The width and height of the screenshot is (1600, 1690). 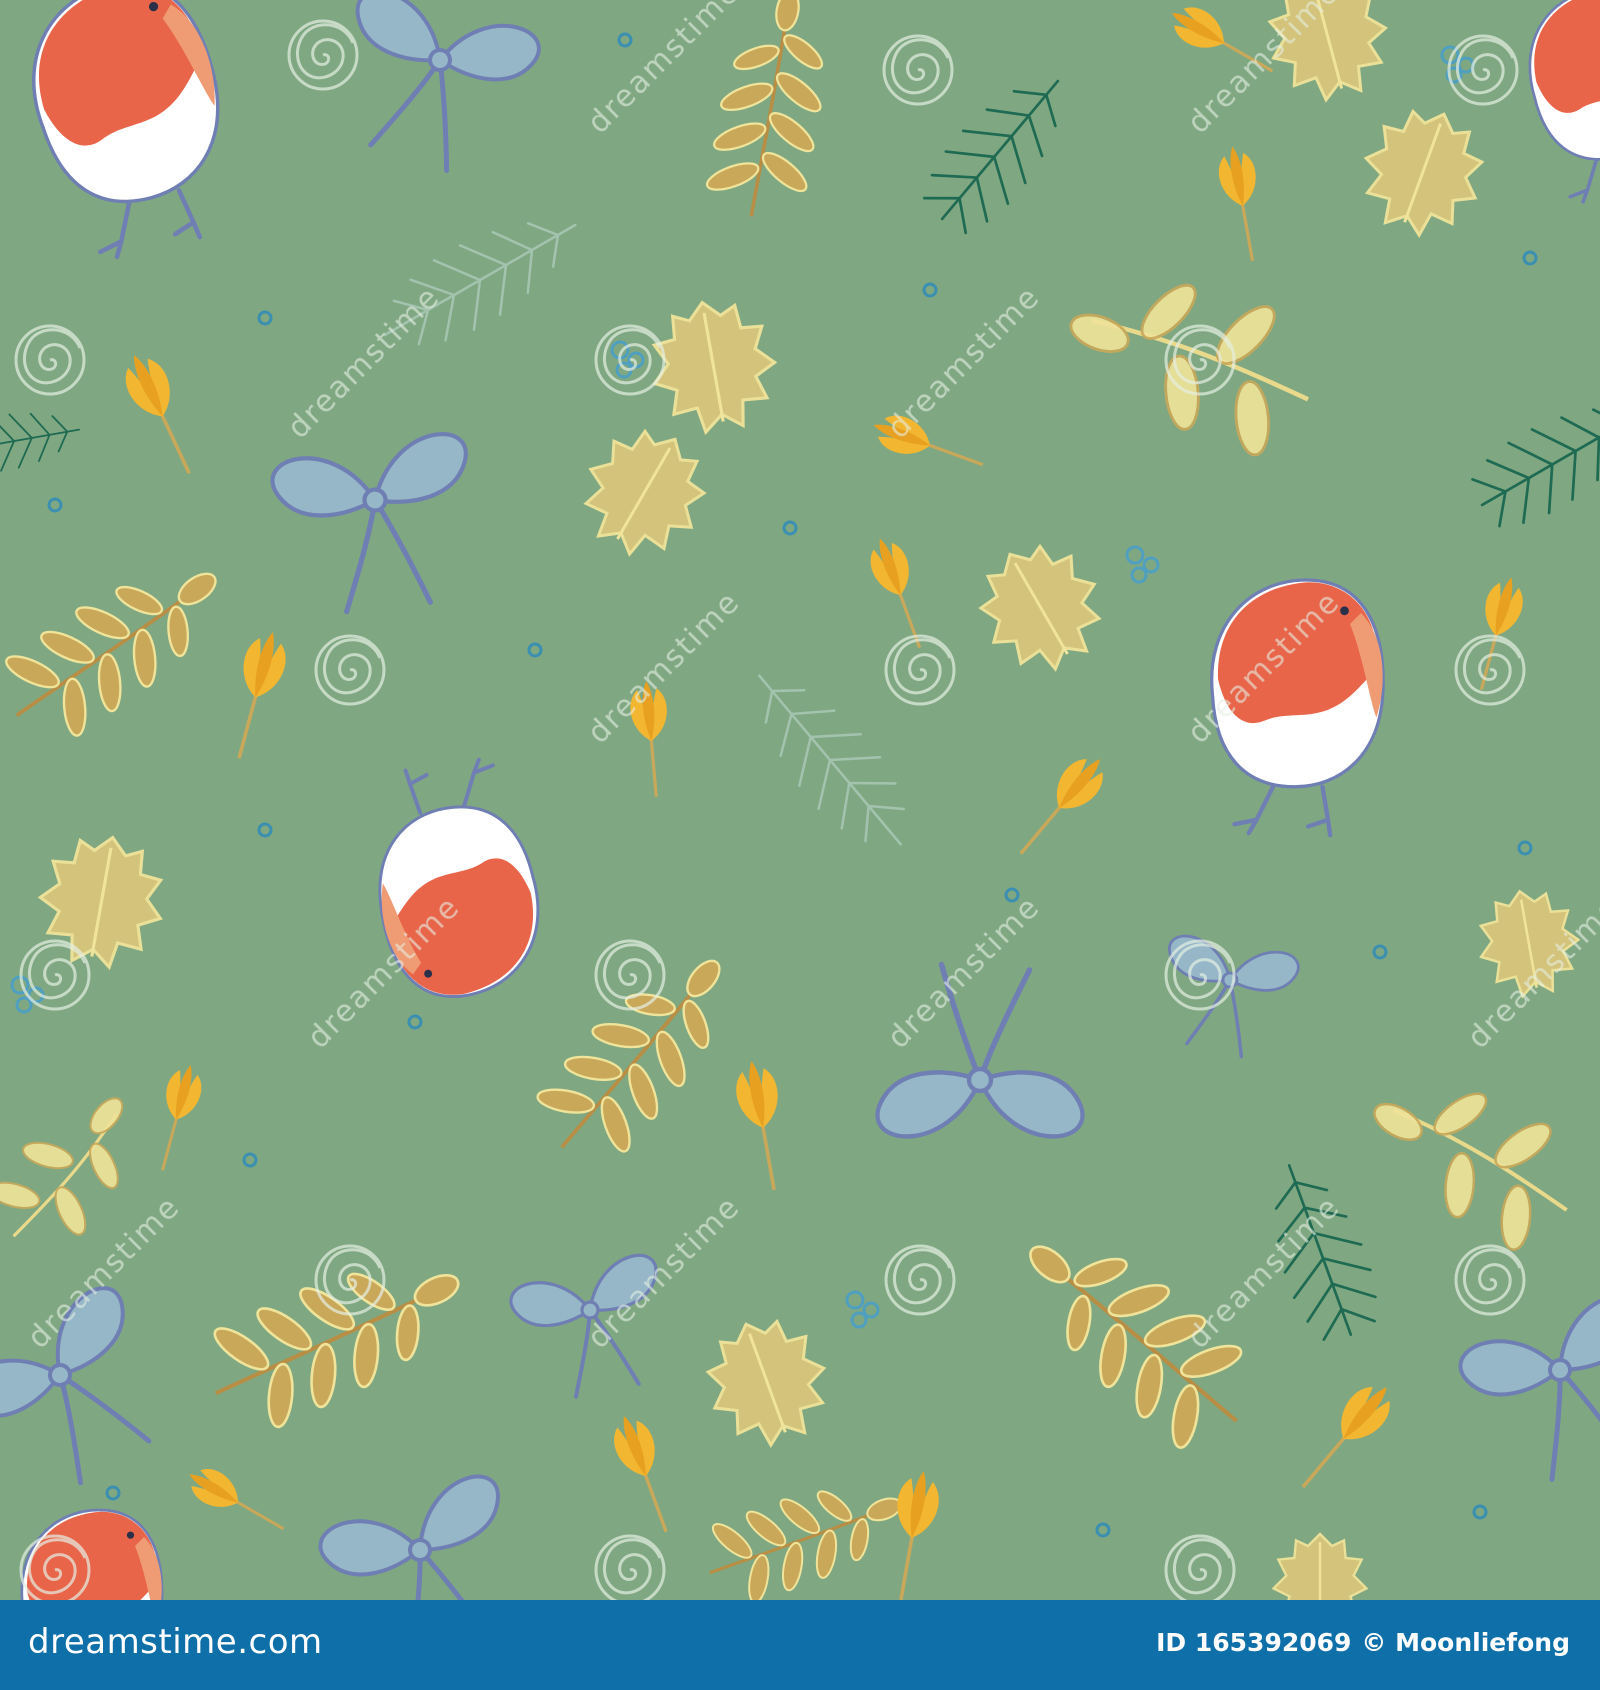 I want to click on stock-footer-bar: dreamstime.com ID 165392069 © Moonliefong, so click(x=800, y=1645).